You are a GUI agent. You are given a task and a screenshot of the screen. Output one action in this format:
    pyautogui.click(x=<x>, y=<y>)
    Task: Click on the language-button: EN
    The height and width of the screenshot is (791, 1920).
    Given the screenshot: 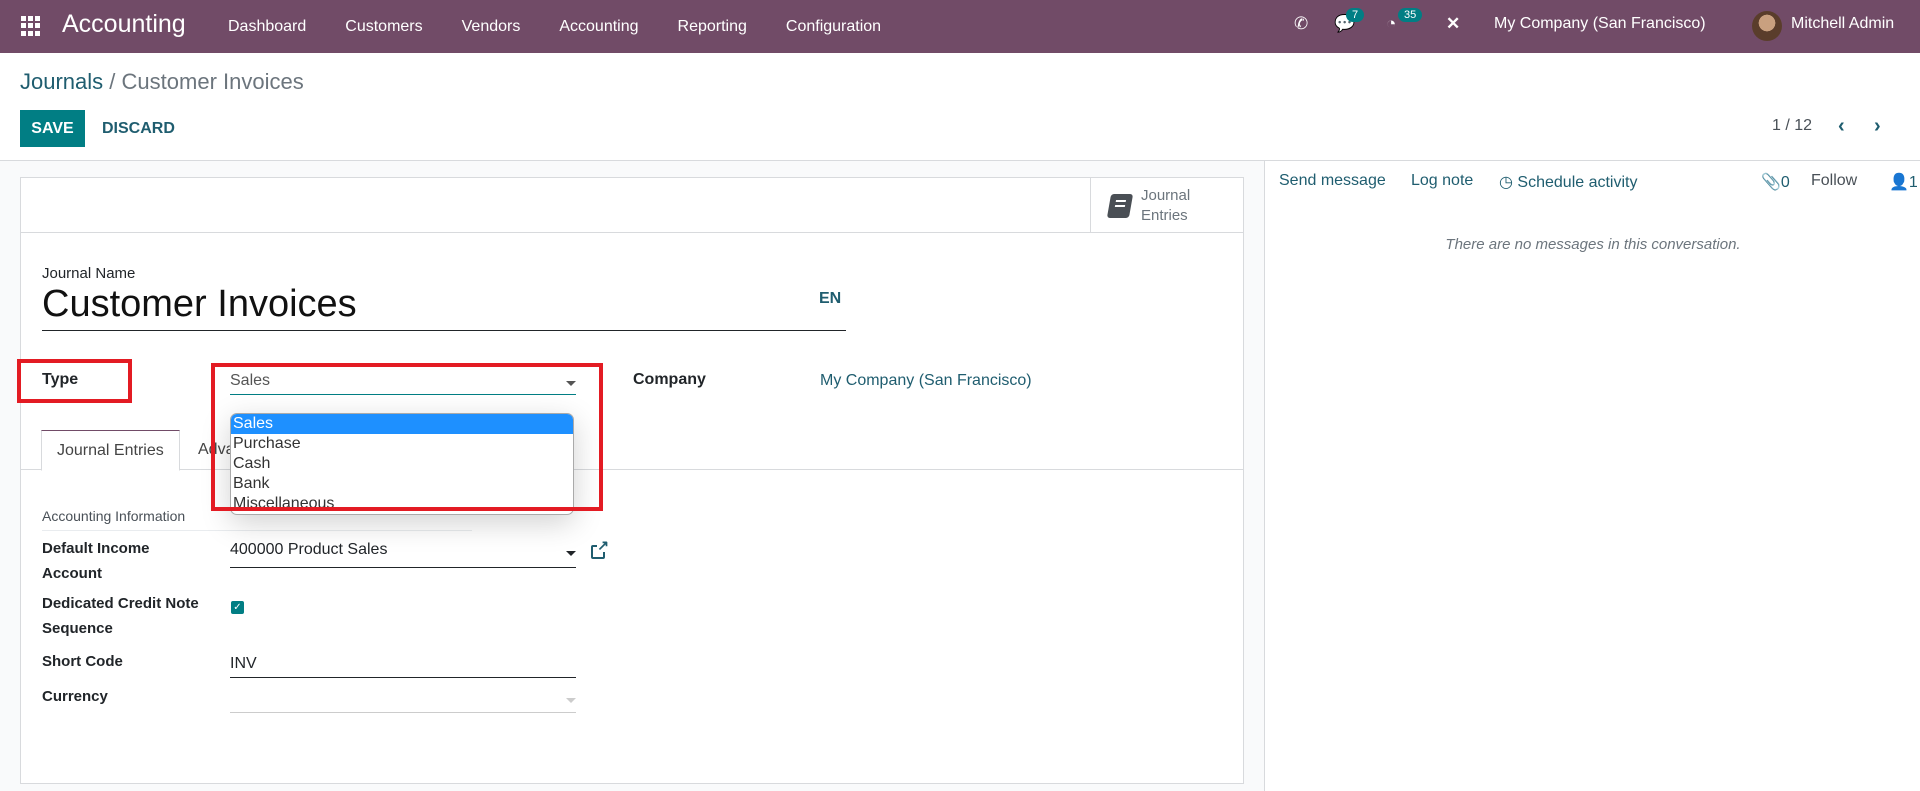 What is the action you would take?
    pyautogui.click(x=830, y=299)
    